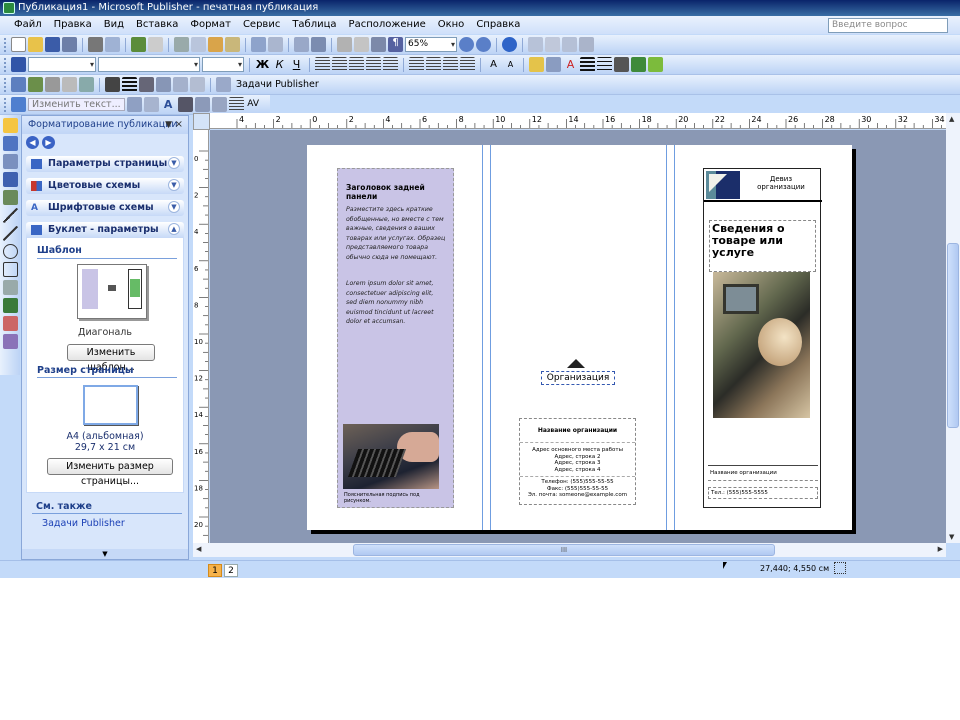  I want to click on org-name: Название организации, so click(577, 435).